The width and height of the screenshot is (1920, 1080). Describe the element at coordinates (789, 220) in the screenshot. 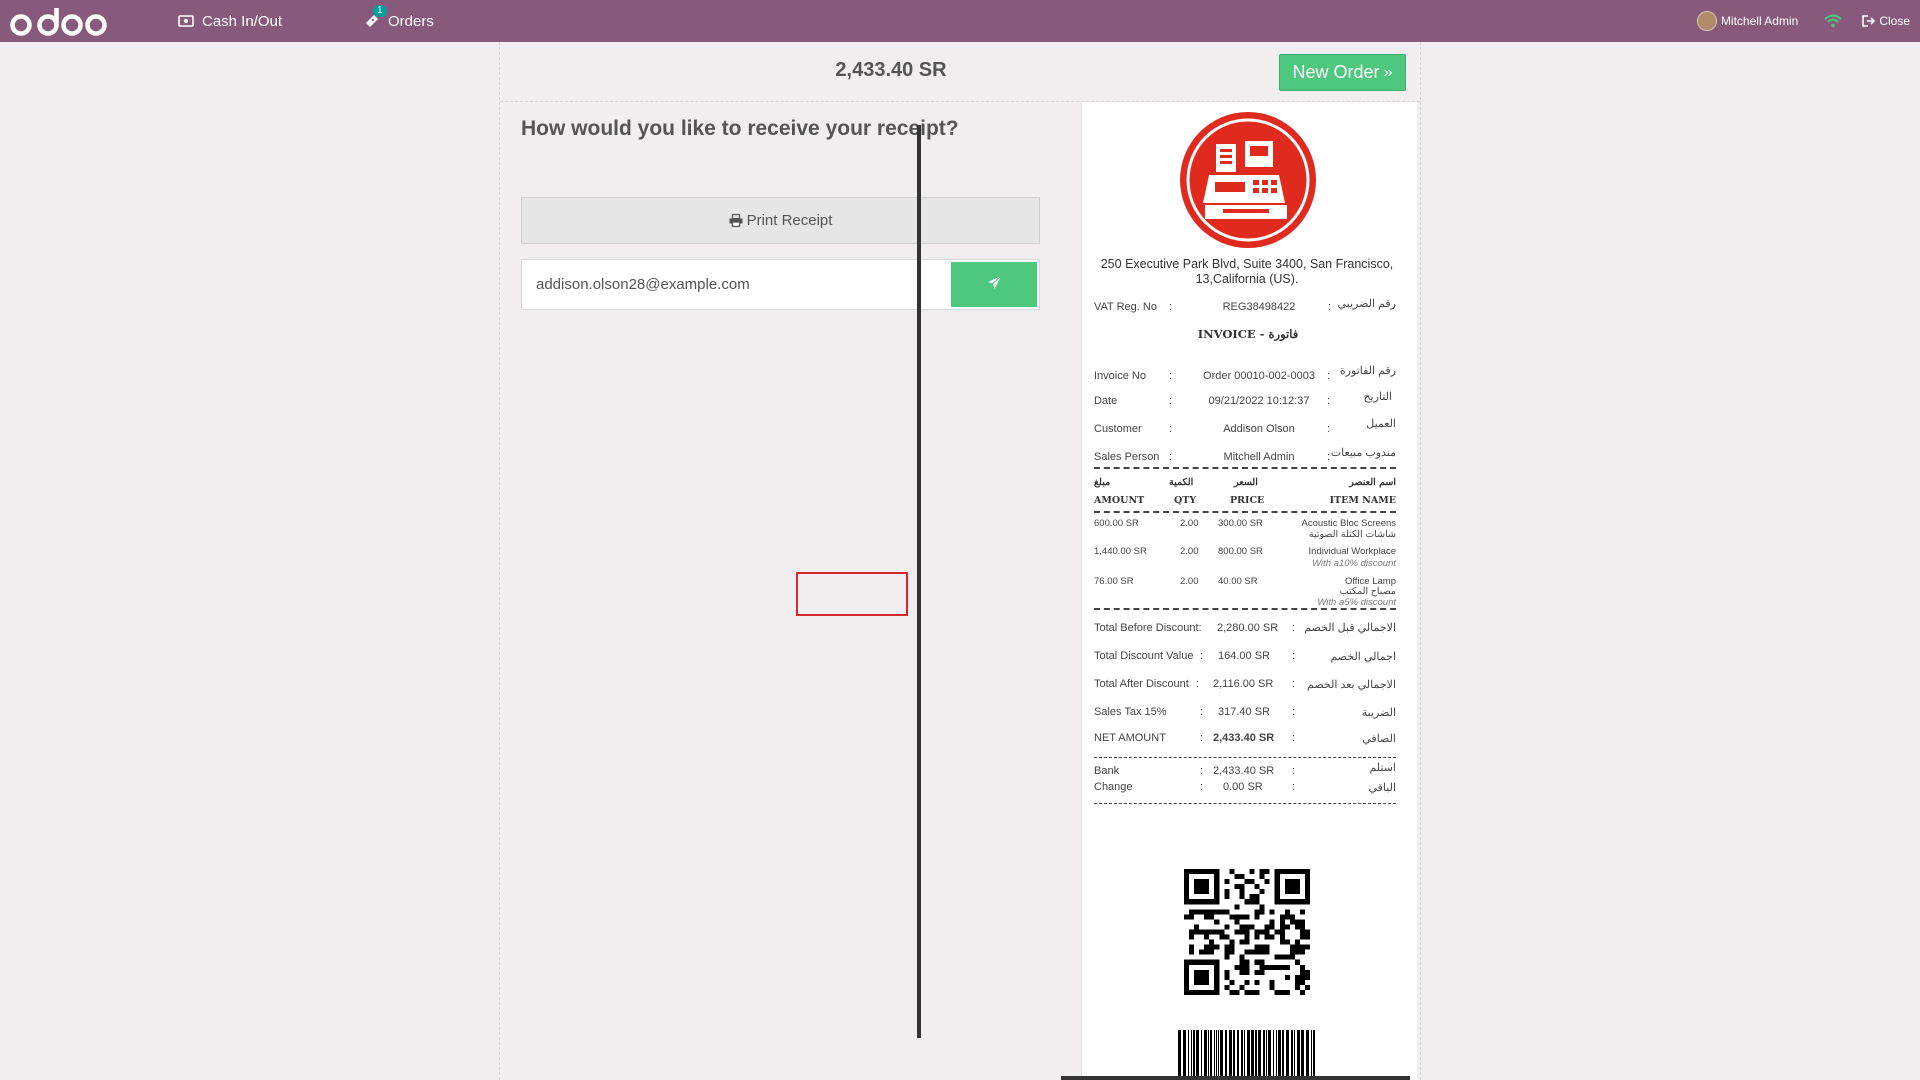

I see `print-receipt-label: Print Receipt` at that location.